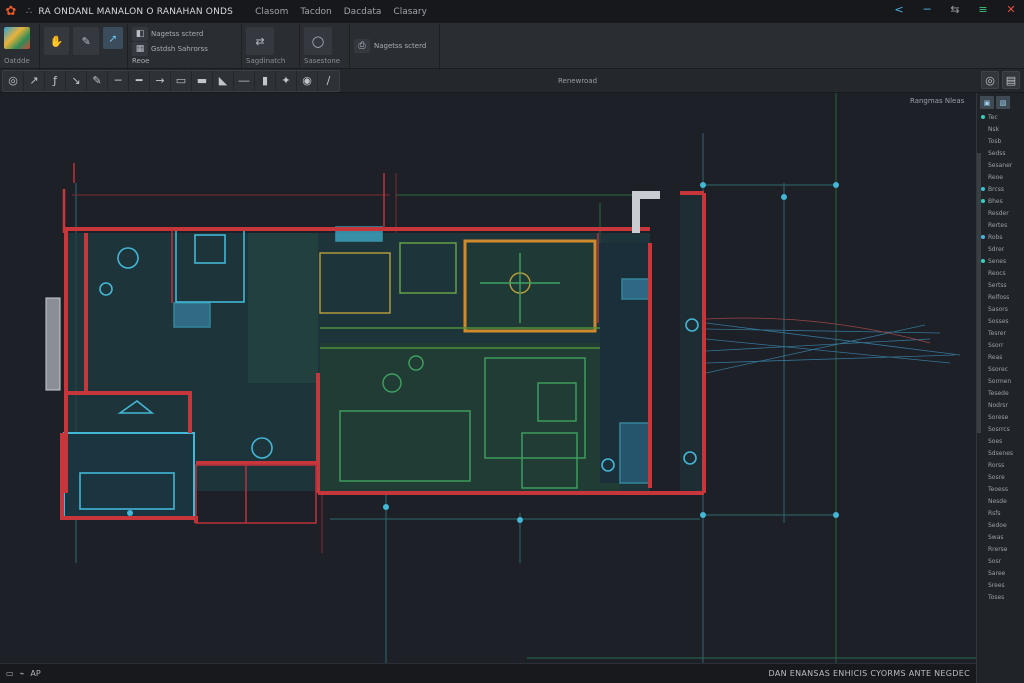 This screenshot has height=683, width=1024. I want to click on ribbon-group-draw: ✋ ✎ ➚, so click(84, 46).